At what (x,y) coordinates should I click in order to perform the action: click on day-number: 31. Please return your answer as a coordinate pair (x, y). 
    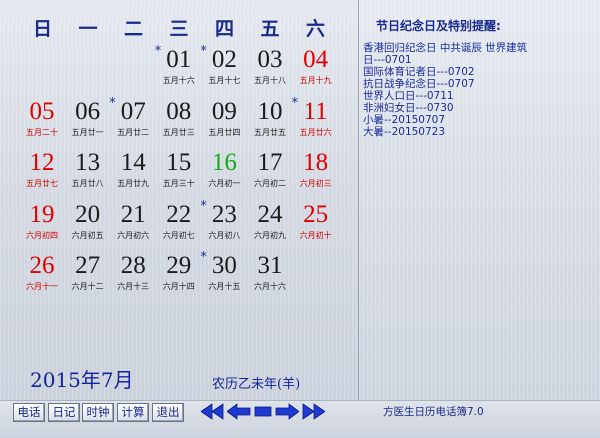
    Looking at the image, I should click on (270, 265).